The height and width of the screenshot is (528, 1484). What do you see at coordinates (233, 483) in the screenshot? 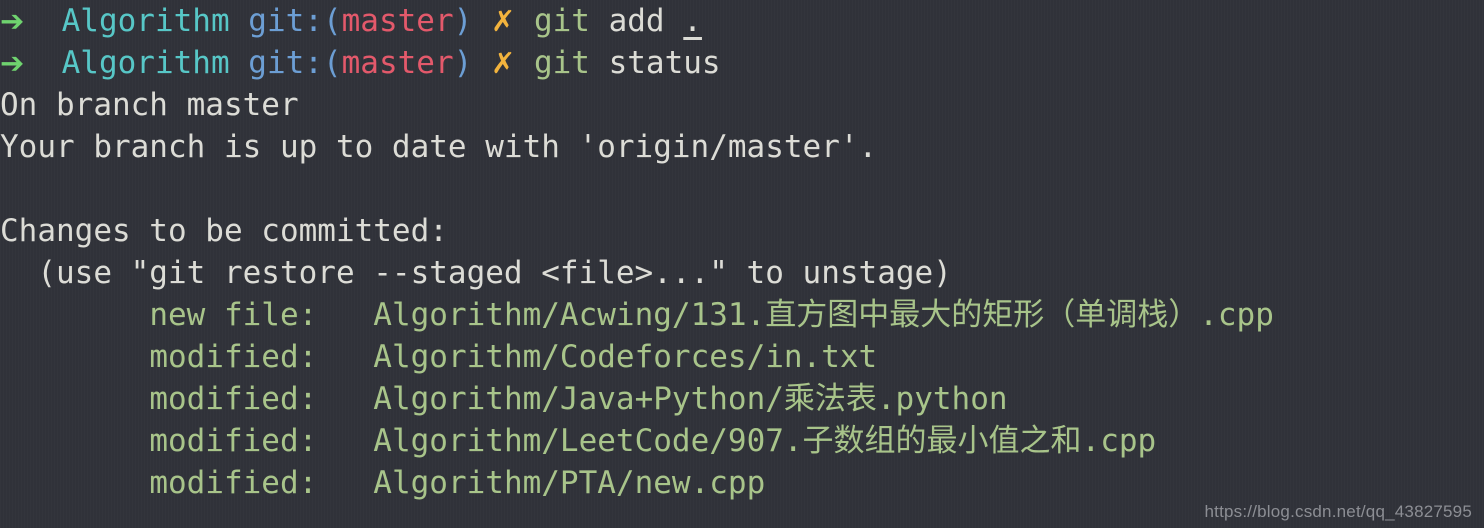
I see `staged-file-status-5: modified:` at bounding box center [233, 483].